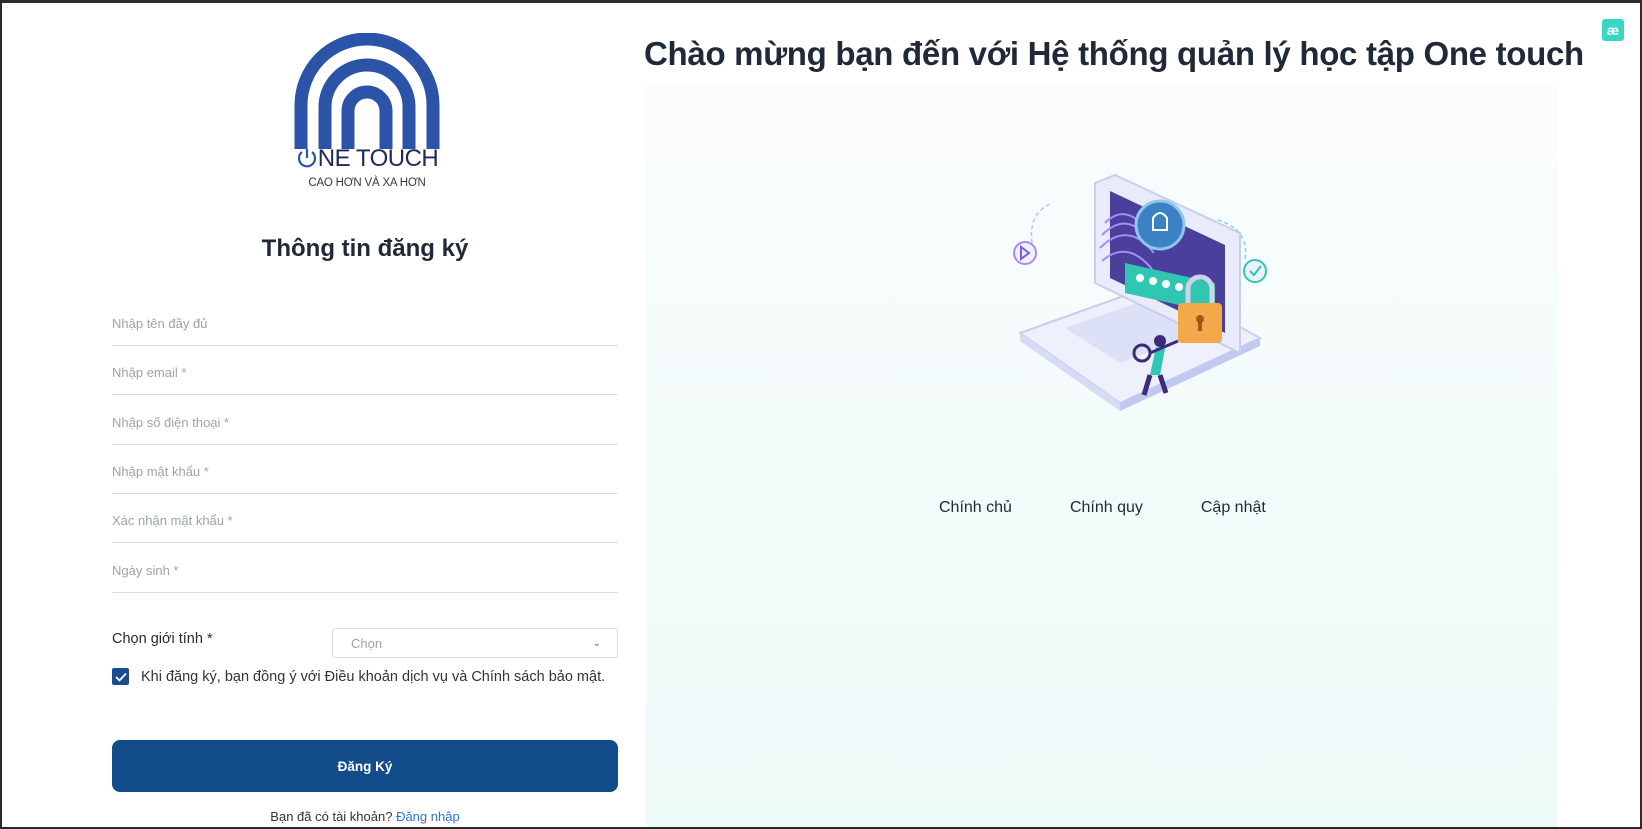 The image size is (1642, 829). I want to click on login-prompt: Bạn đã có tài khoản? Đăng nhập, so click(365, 816).